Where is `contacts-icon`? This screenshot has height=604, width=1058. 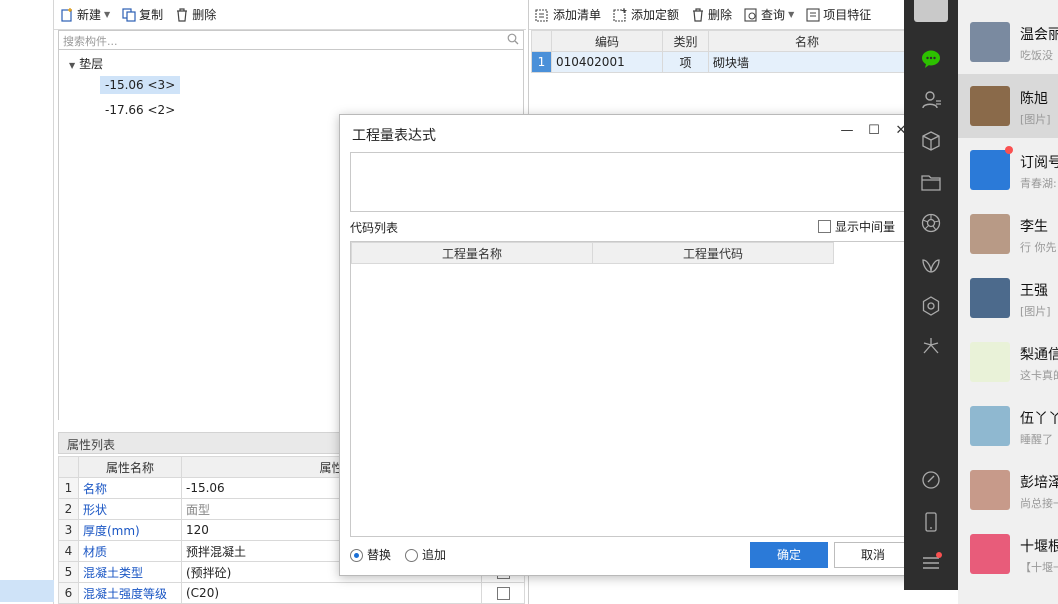 contacts-icon is located at coordinates (931, 100).